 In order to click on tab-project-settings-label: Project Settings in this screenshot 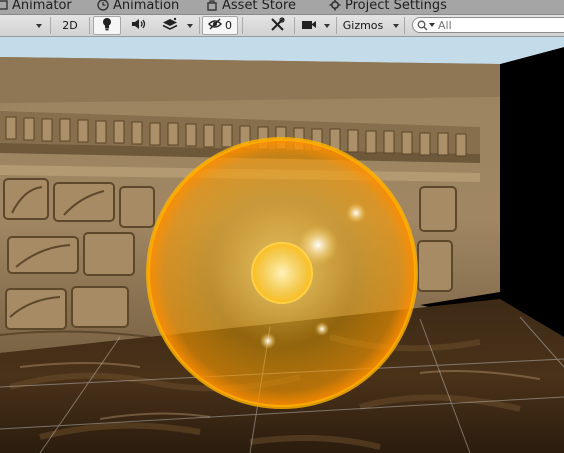, I will do `click(396, 6)`.